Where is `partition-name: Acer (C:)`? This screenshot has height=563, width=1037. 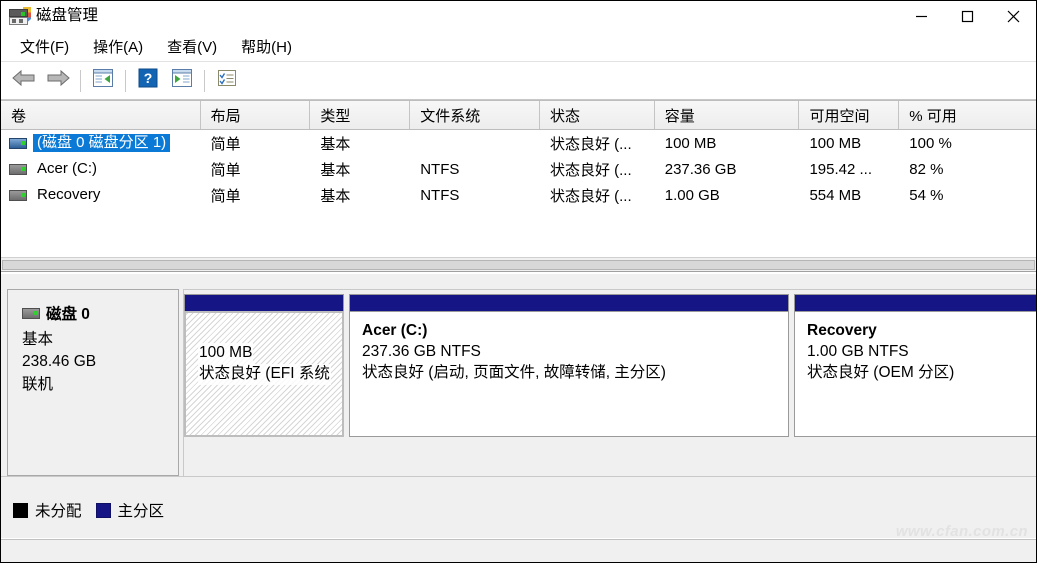 partition-name: Acer (C:) is located at coordinates (395, 330).